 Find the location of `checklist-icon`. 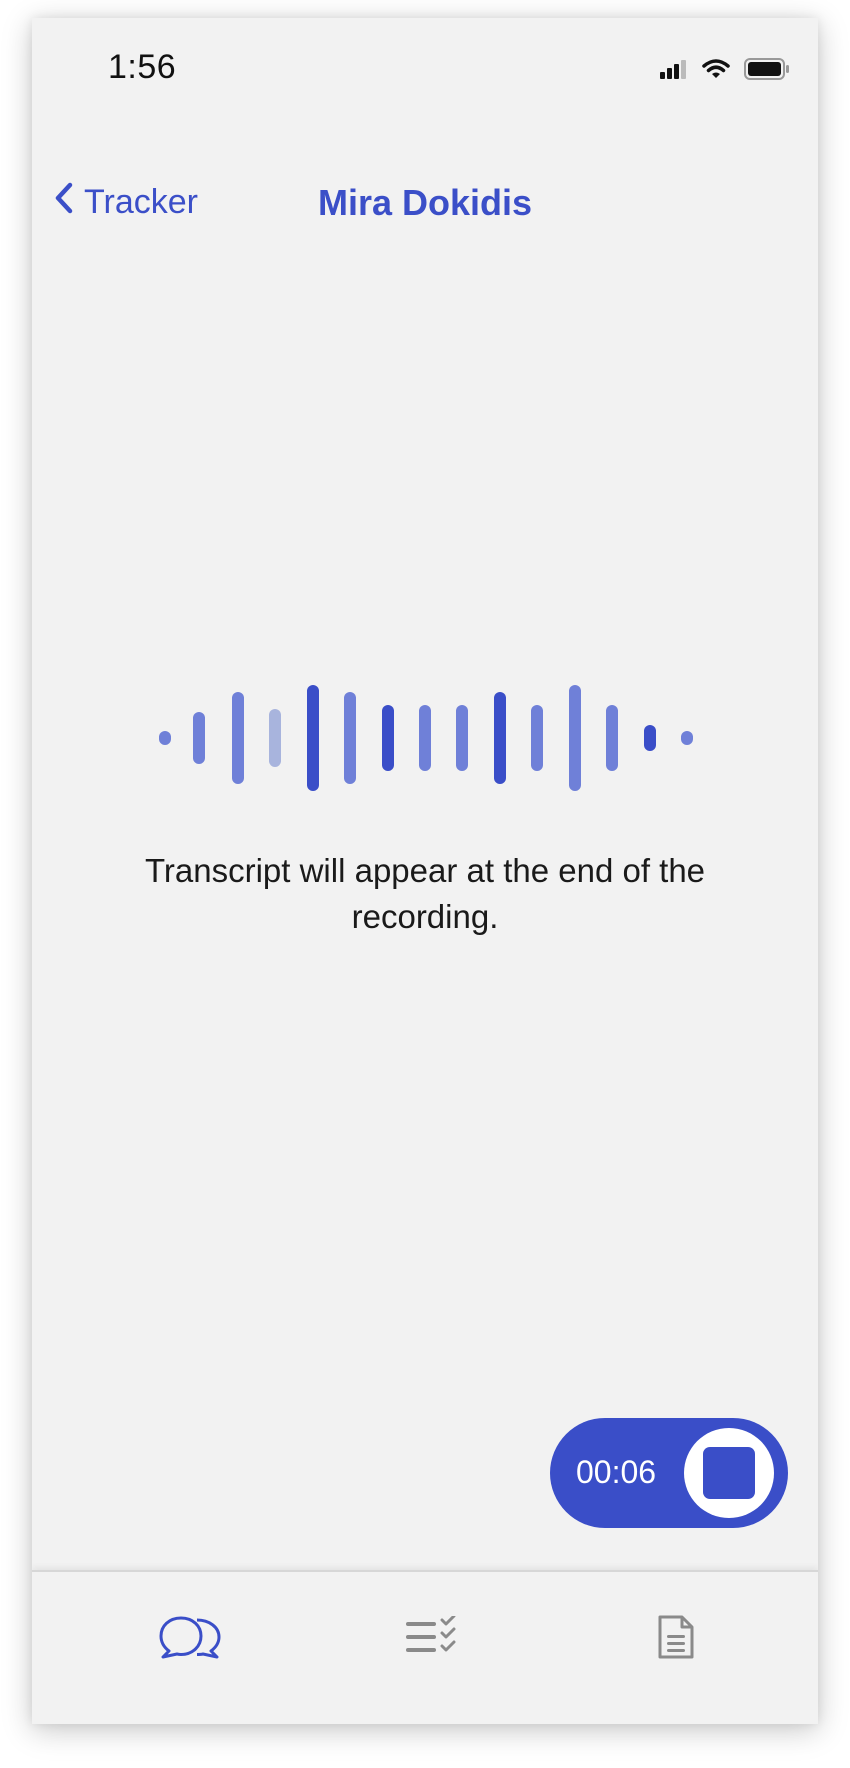

checklist-icon is located at coordinates (432, 1638).